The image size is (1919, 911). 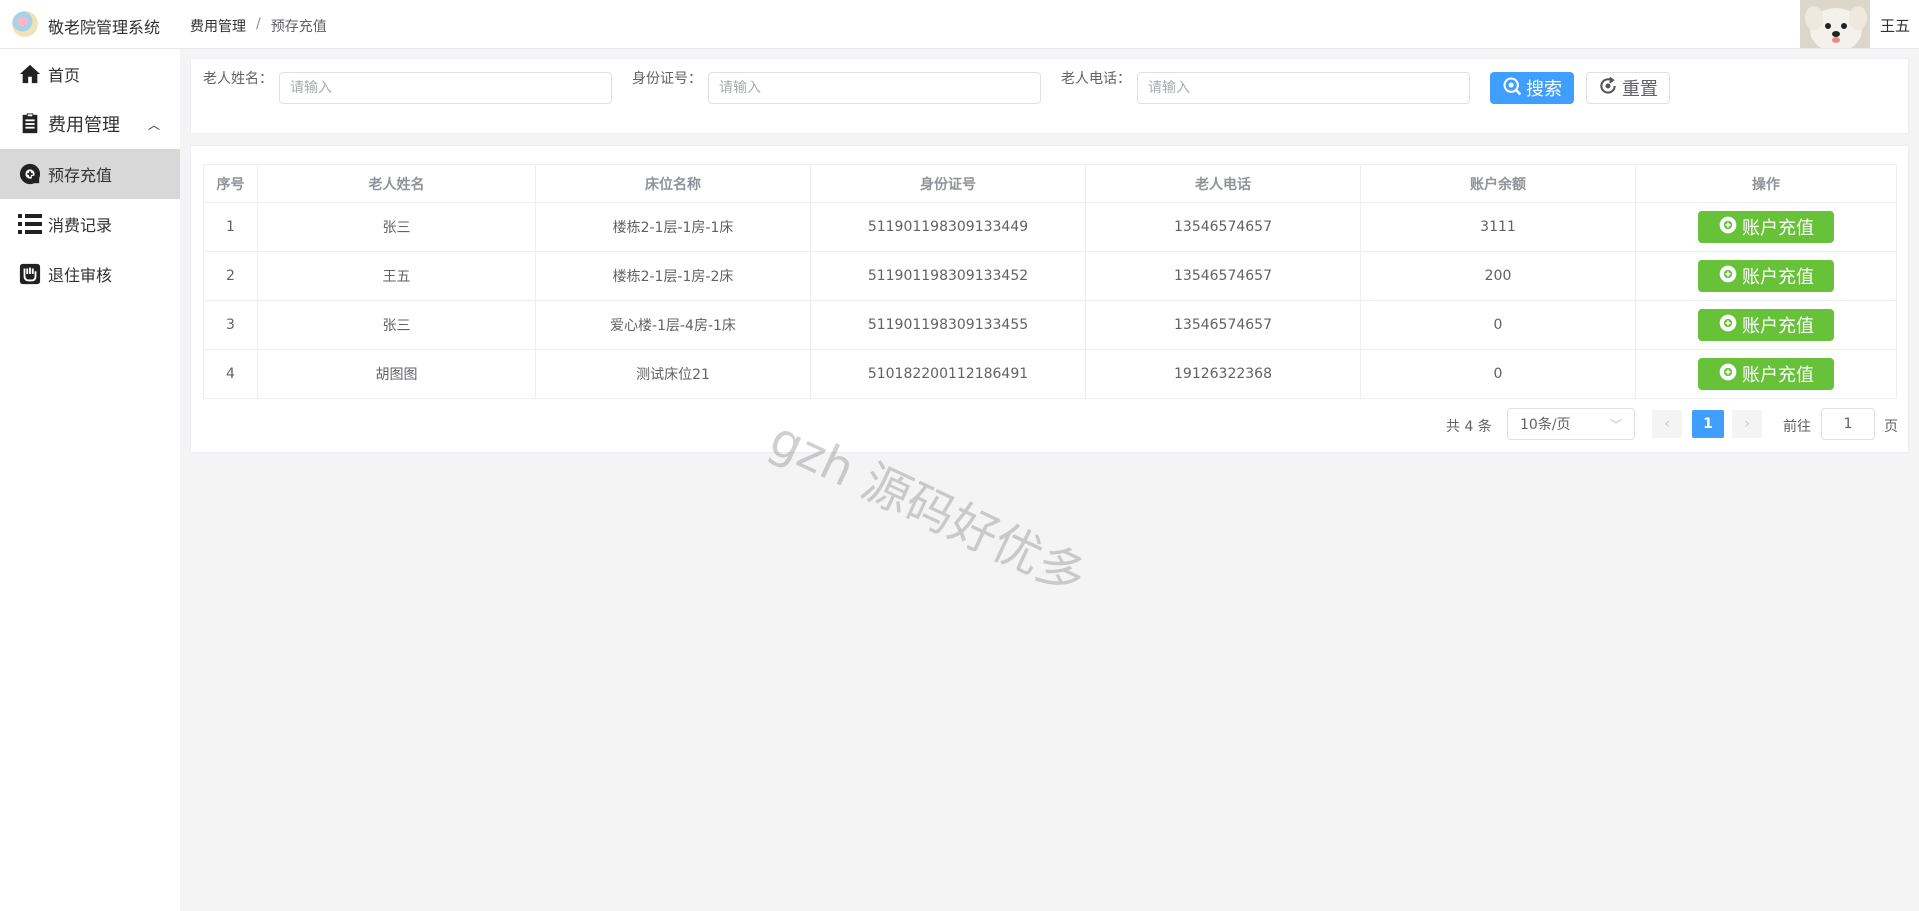 What do you see at coordinates (1835, 24) in the screenshot?
I see `avatar` at bounding box center [1835, 24].